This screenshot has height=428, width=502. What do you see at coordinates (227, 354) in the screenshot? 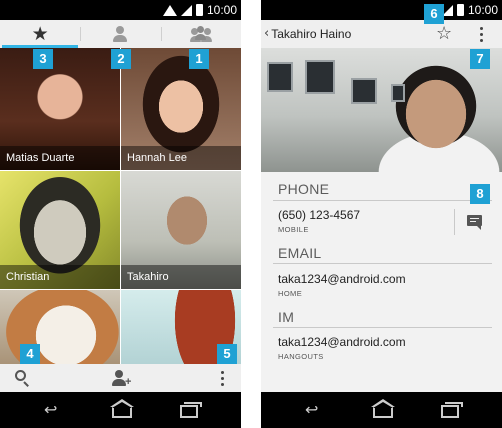
I see `callout-badge-5: 5` at bounding box center [227, 354].